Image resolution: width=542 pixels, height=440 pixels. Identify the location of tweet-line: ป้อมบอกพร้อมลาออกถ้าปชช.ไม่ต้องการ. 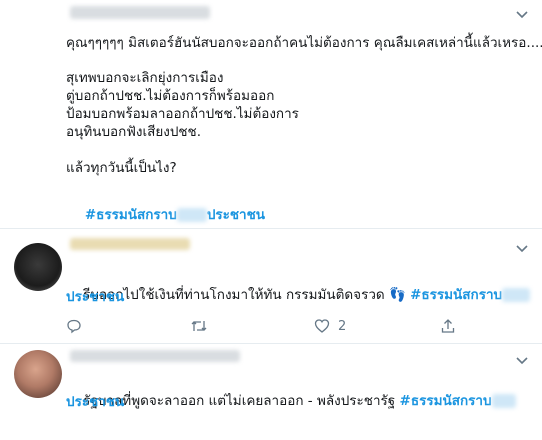
(182, 114).